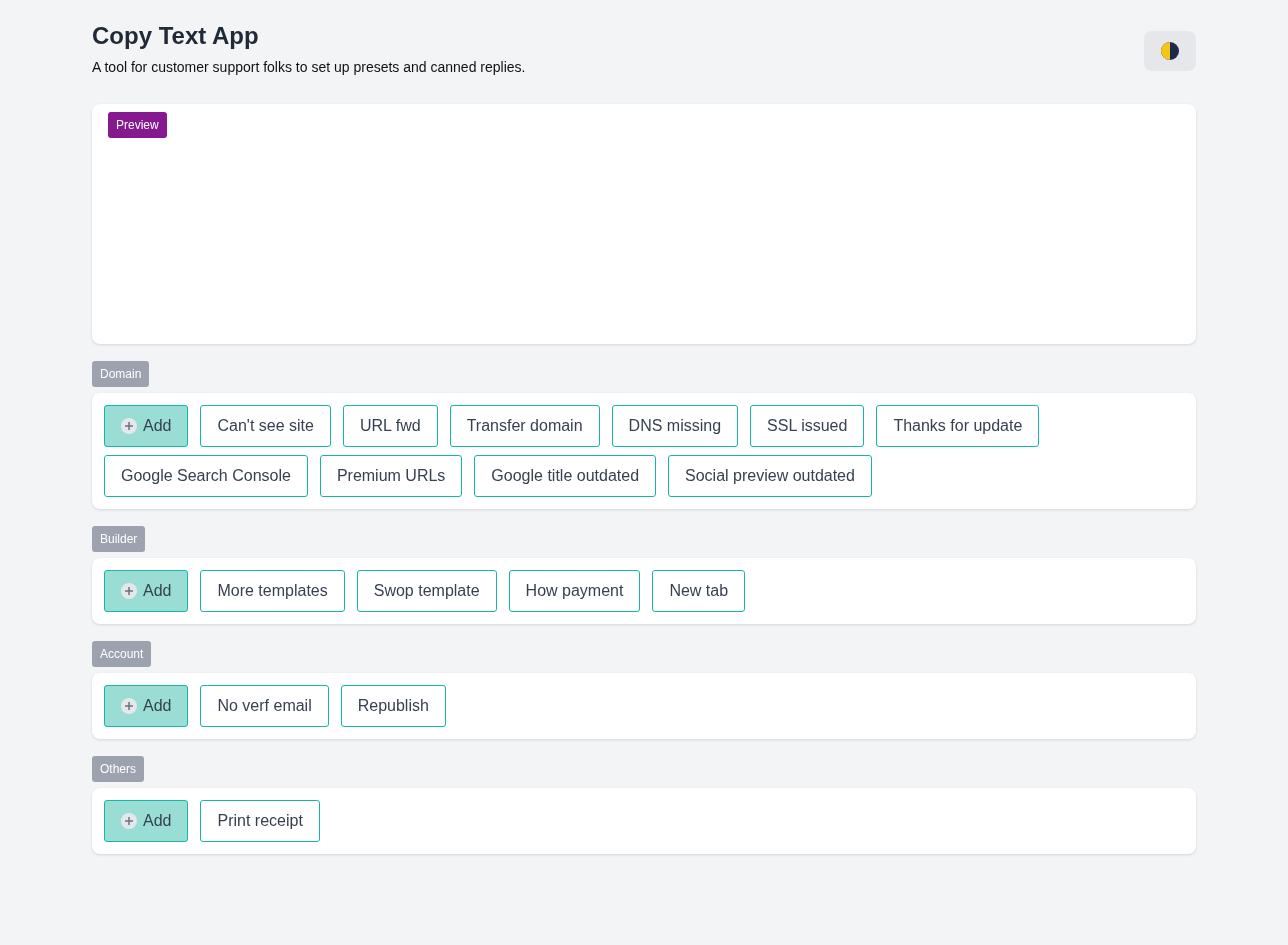 This screenshot has height=945, width=1288. I want to click on preset-button: Can't see site, so click(265, 425).